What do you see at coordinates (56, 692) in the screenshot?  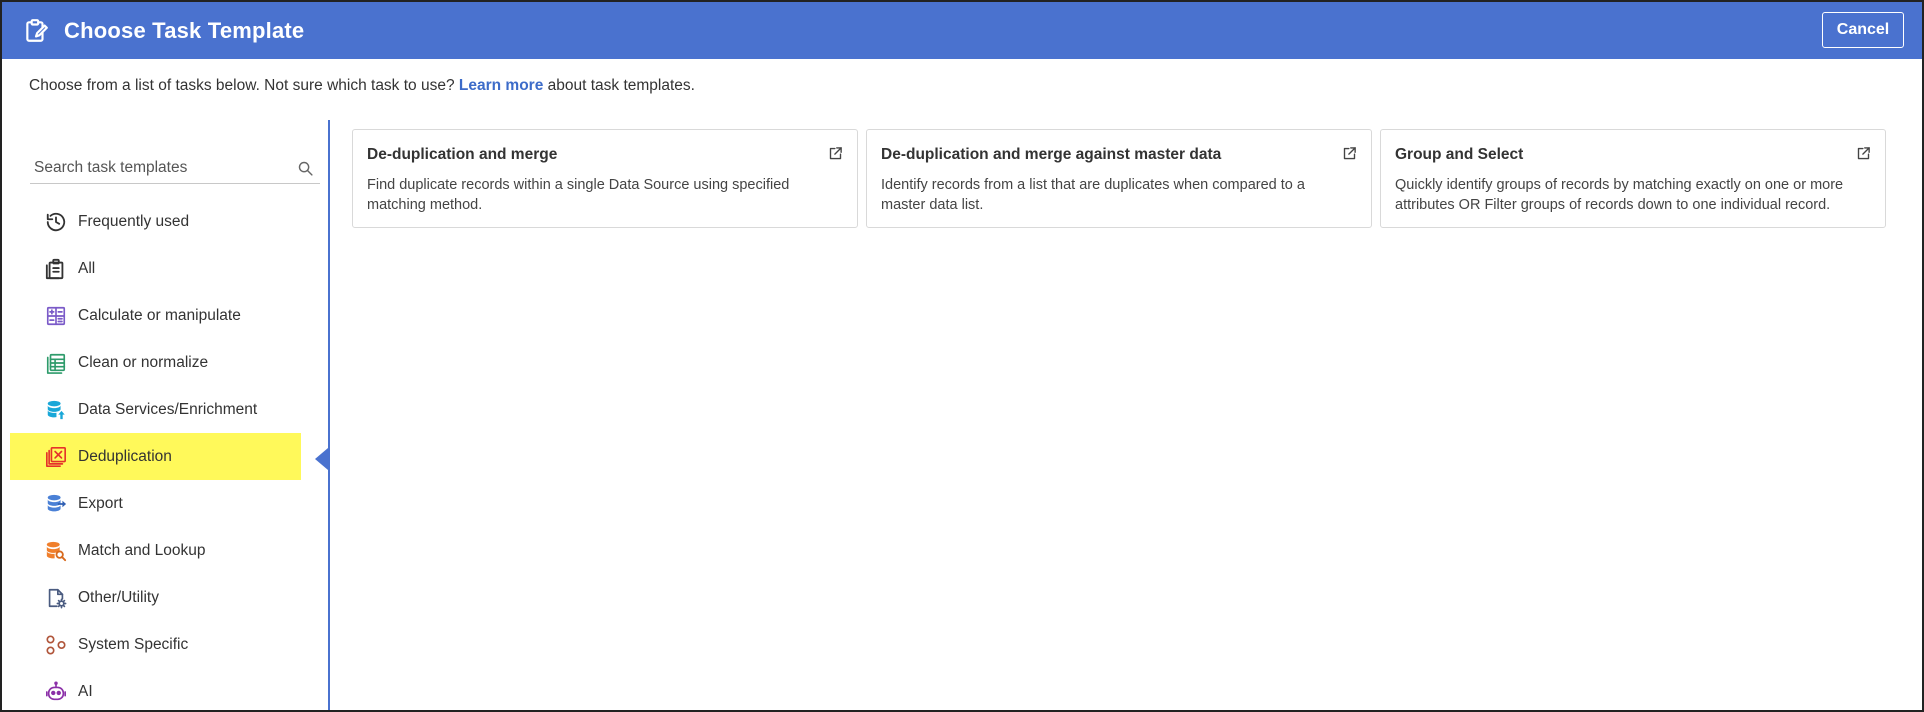 I see `robot-icon` at bounding box center [56, 692].